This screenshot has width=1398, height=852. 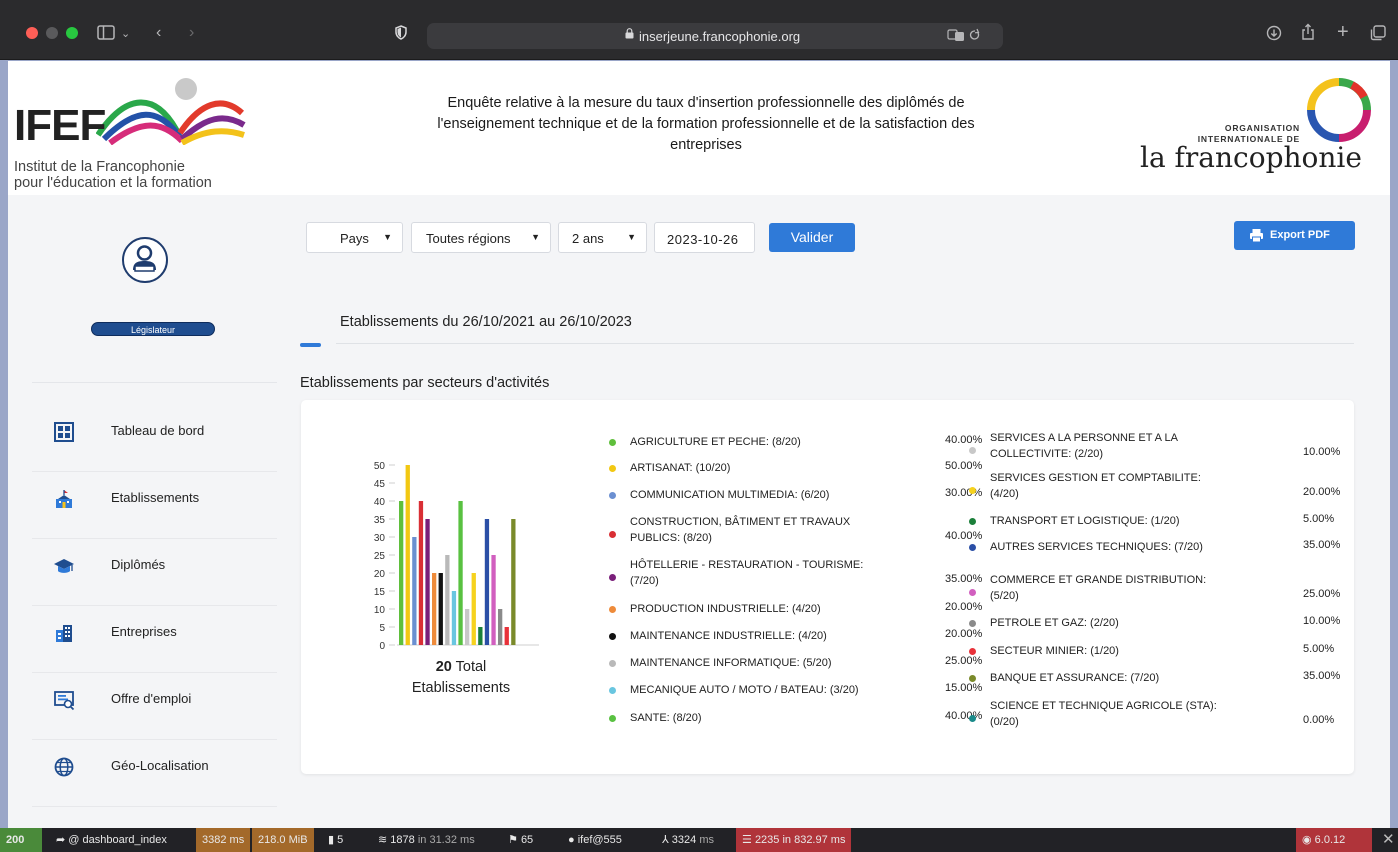 I want to click on caret-down-icon: ▼, so click(x=535, y=237).